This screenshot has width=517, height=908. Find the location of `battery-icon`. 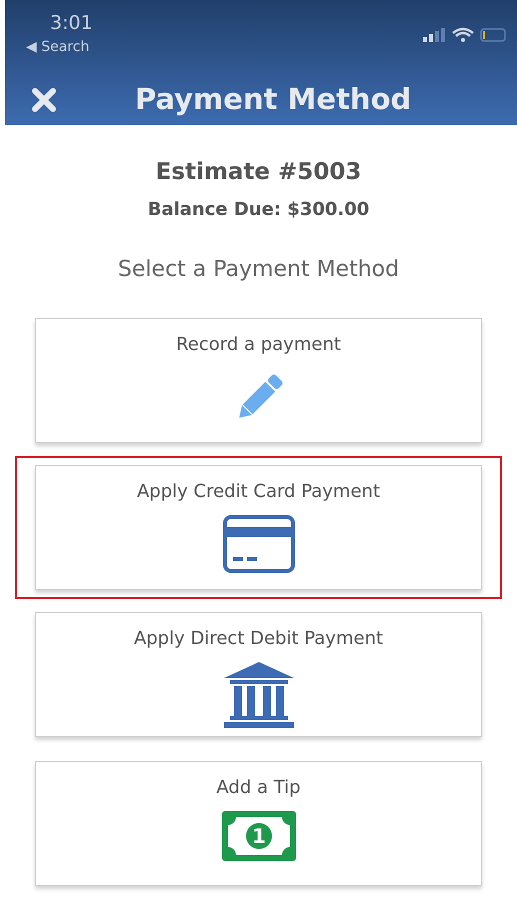

battery-icon is located at coordinates (493, 35).